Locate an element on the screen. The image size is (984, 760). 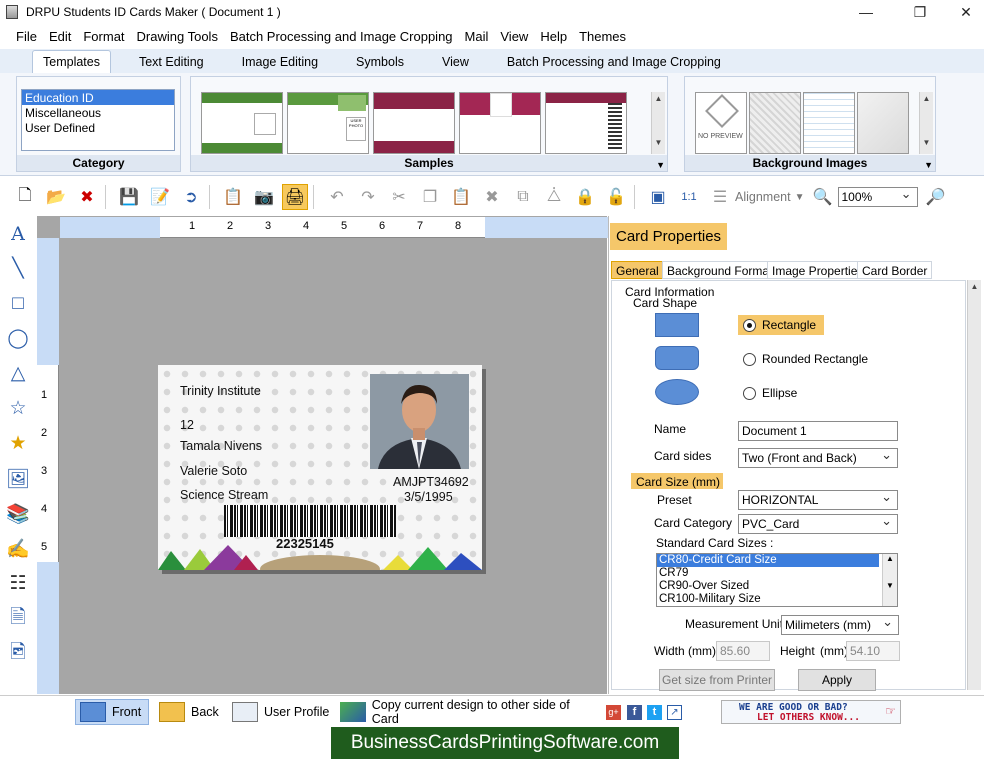
card-sides-select: Two (Front and Back) is located at coordinates (818, 457).